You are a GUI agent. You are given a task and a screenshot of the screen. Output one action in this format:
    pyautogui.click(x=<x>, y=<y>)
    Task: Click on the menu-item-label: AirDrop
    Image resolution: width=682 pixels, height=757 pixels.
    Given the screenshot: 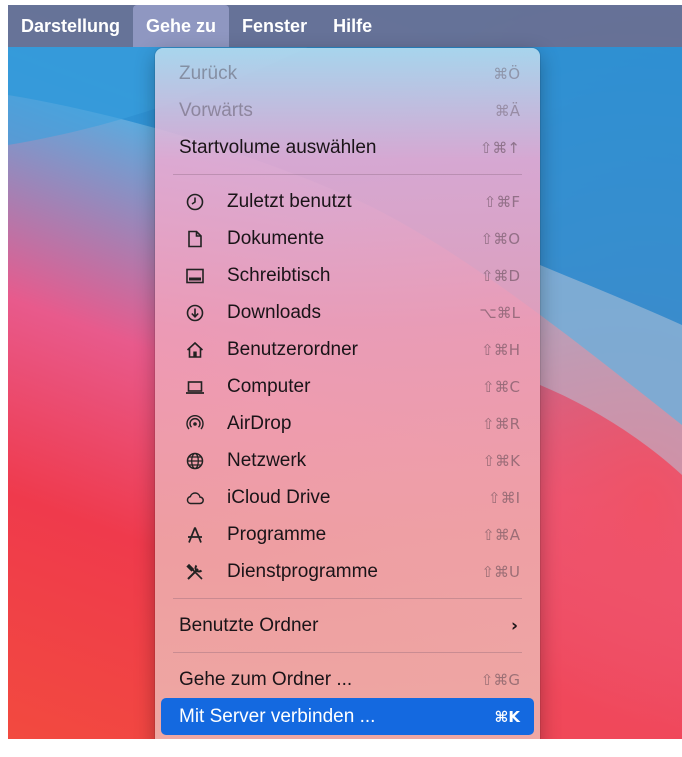 What is the action you would take?
    pyautogui.click(x=259, y=423)
    